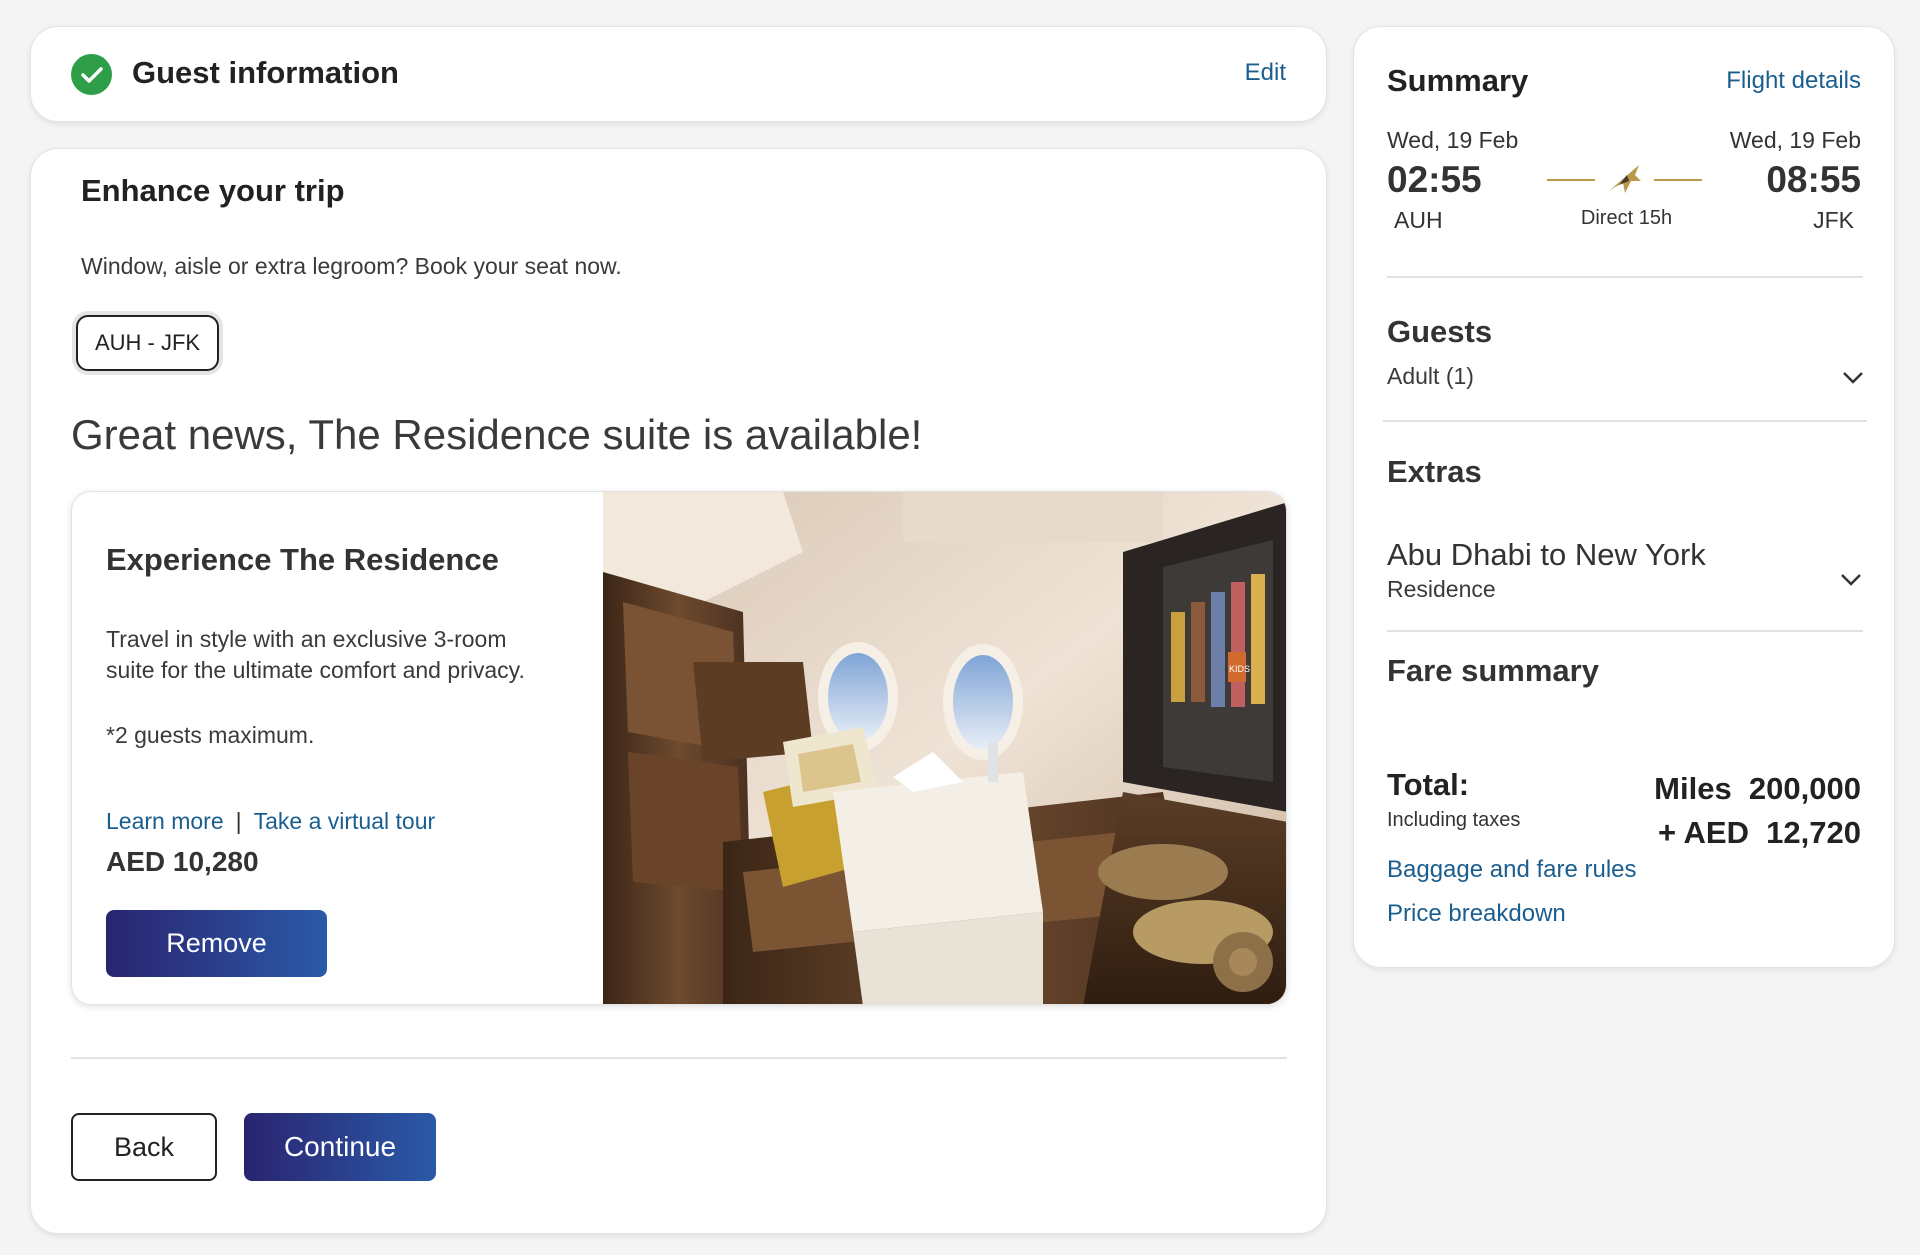 The image size is (1920, 1255). Describe the element at coordinates (213, 190) in the screenshot. I see `enhance-title: Enhance your trip` at that location.